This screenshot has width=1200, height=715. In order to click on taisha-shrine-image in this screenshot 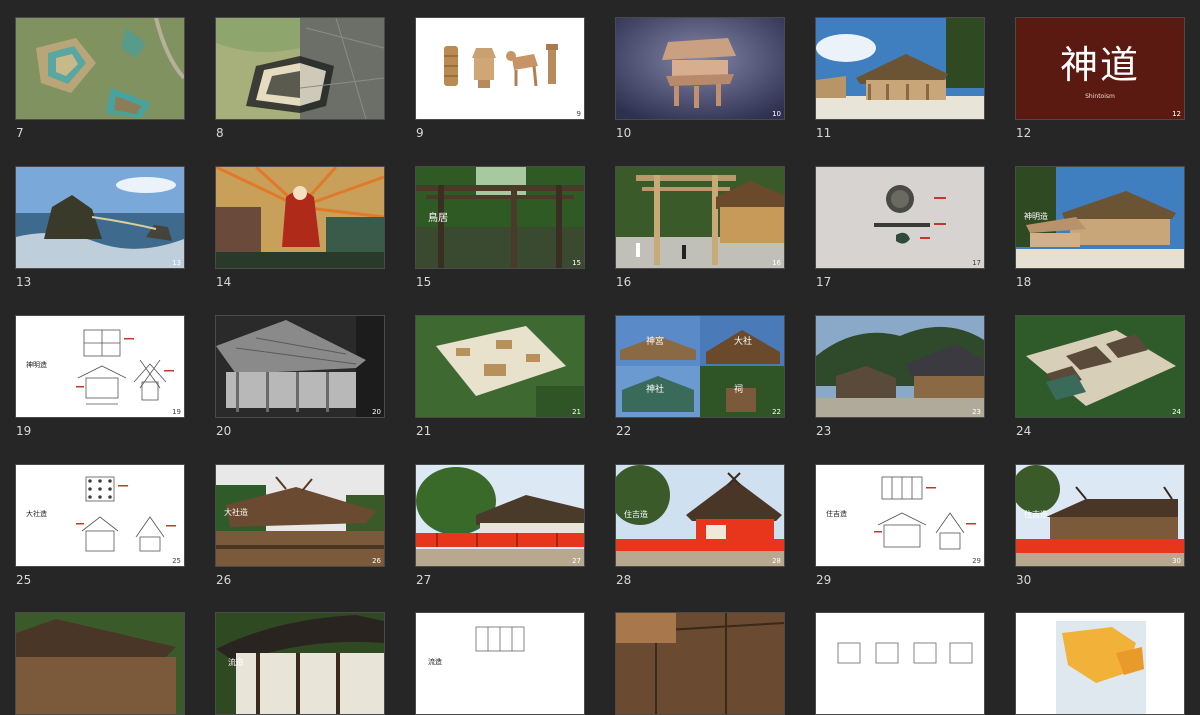, I will do `click(900, 366)`.